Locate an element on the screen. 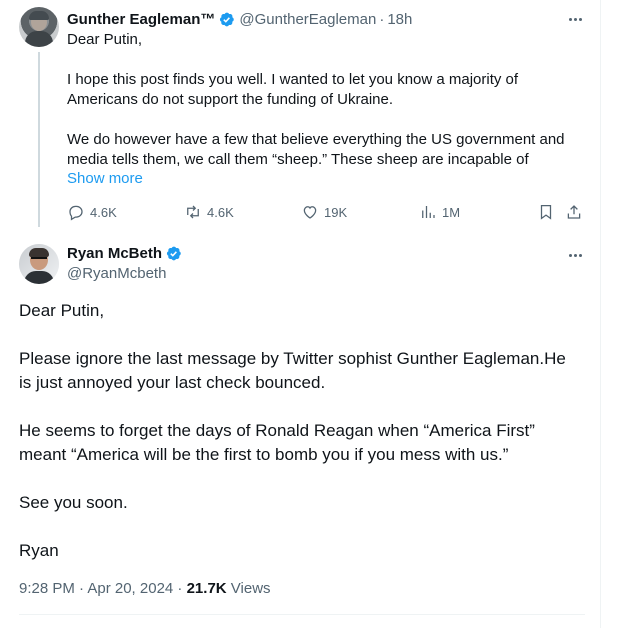  thread-connector is located at coordinates (39, 139).